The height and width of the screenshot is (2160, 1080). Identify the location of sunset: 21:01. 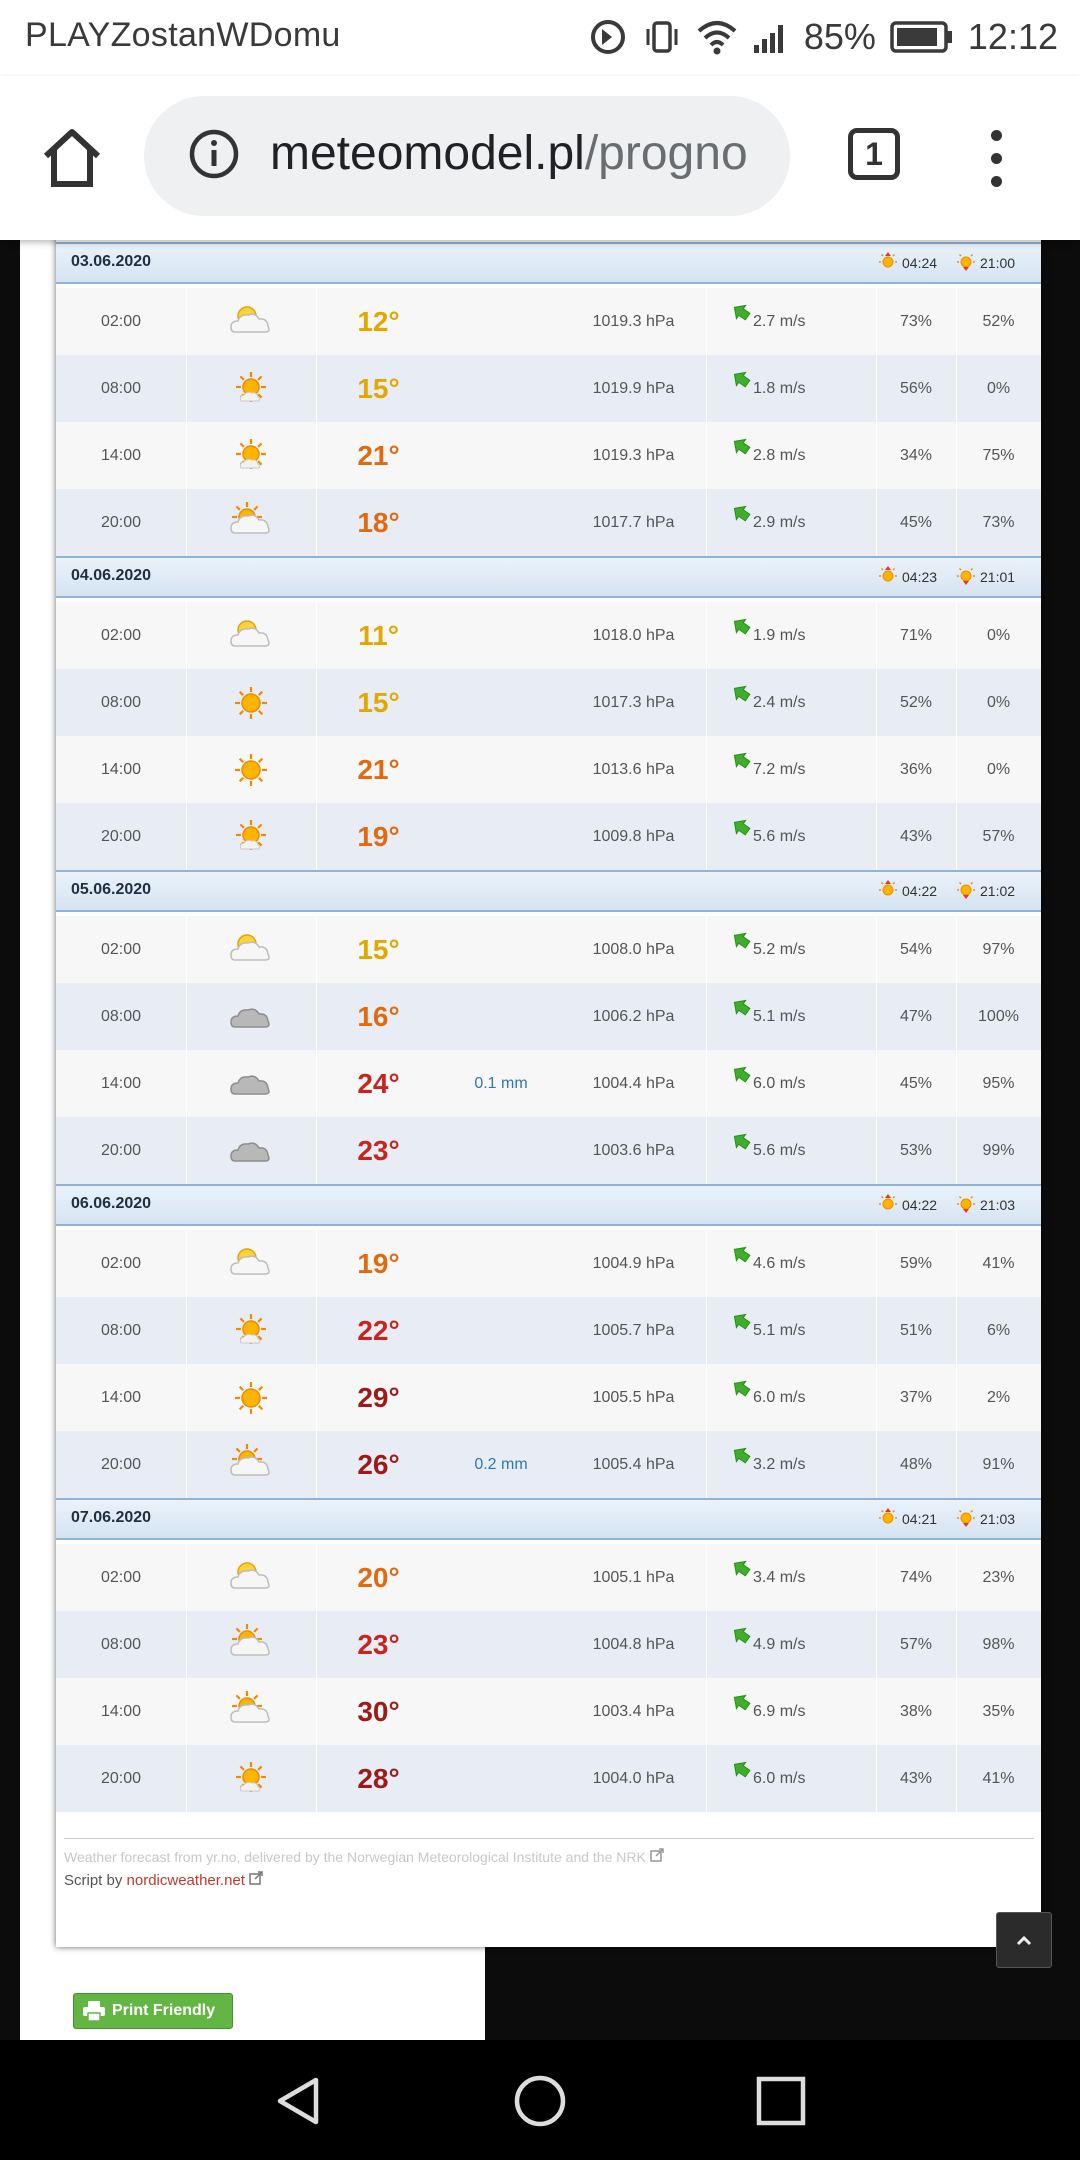
(985, 576).